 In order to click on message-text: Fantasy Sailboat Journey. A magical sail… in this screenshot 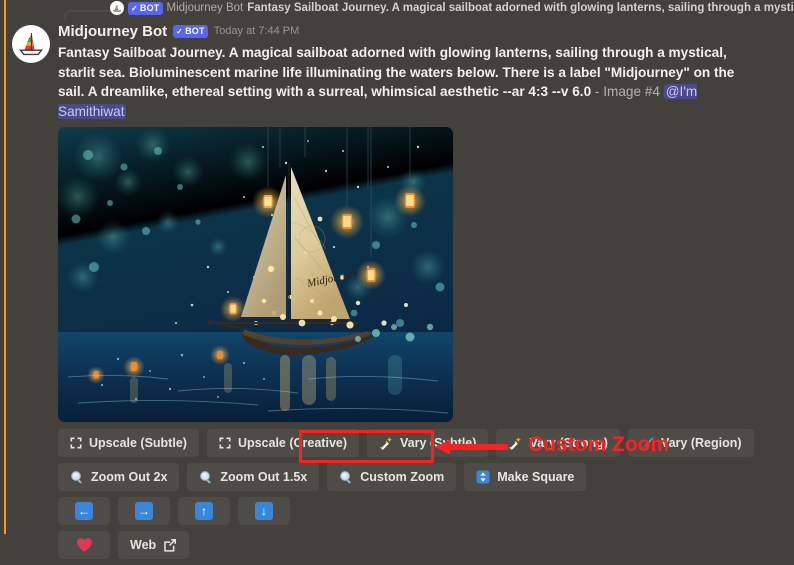, I will do `click(408, 82)`.